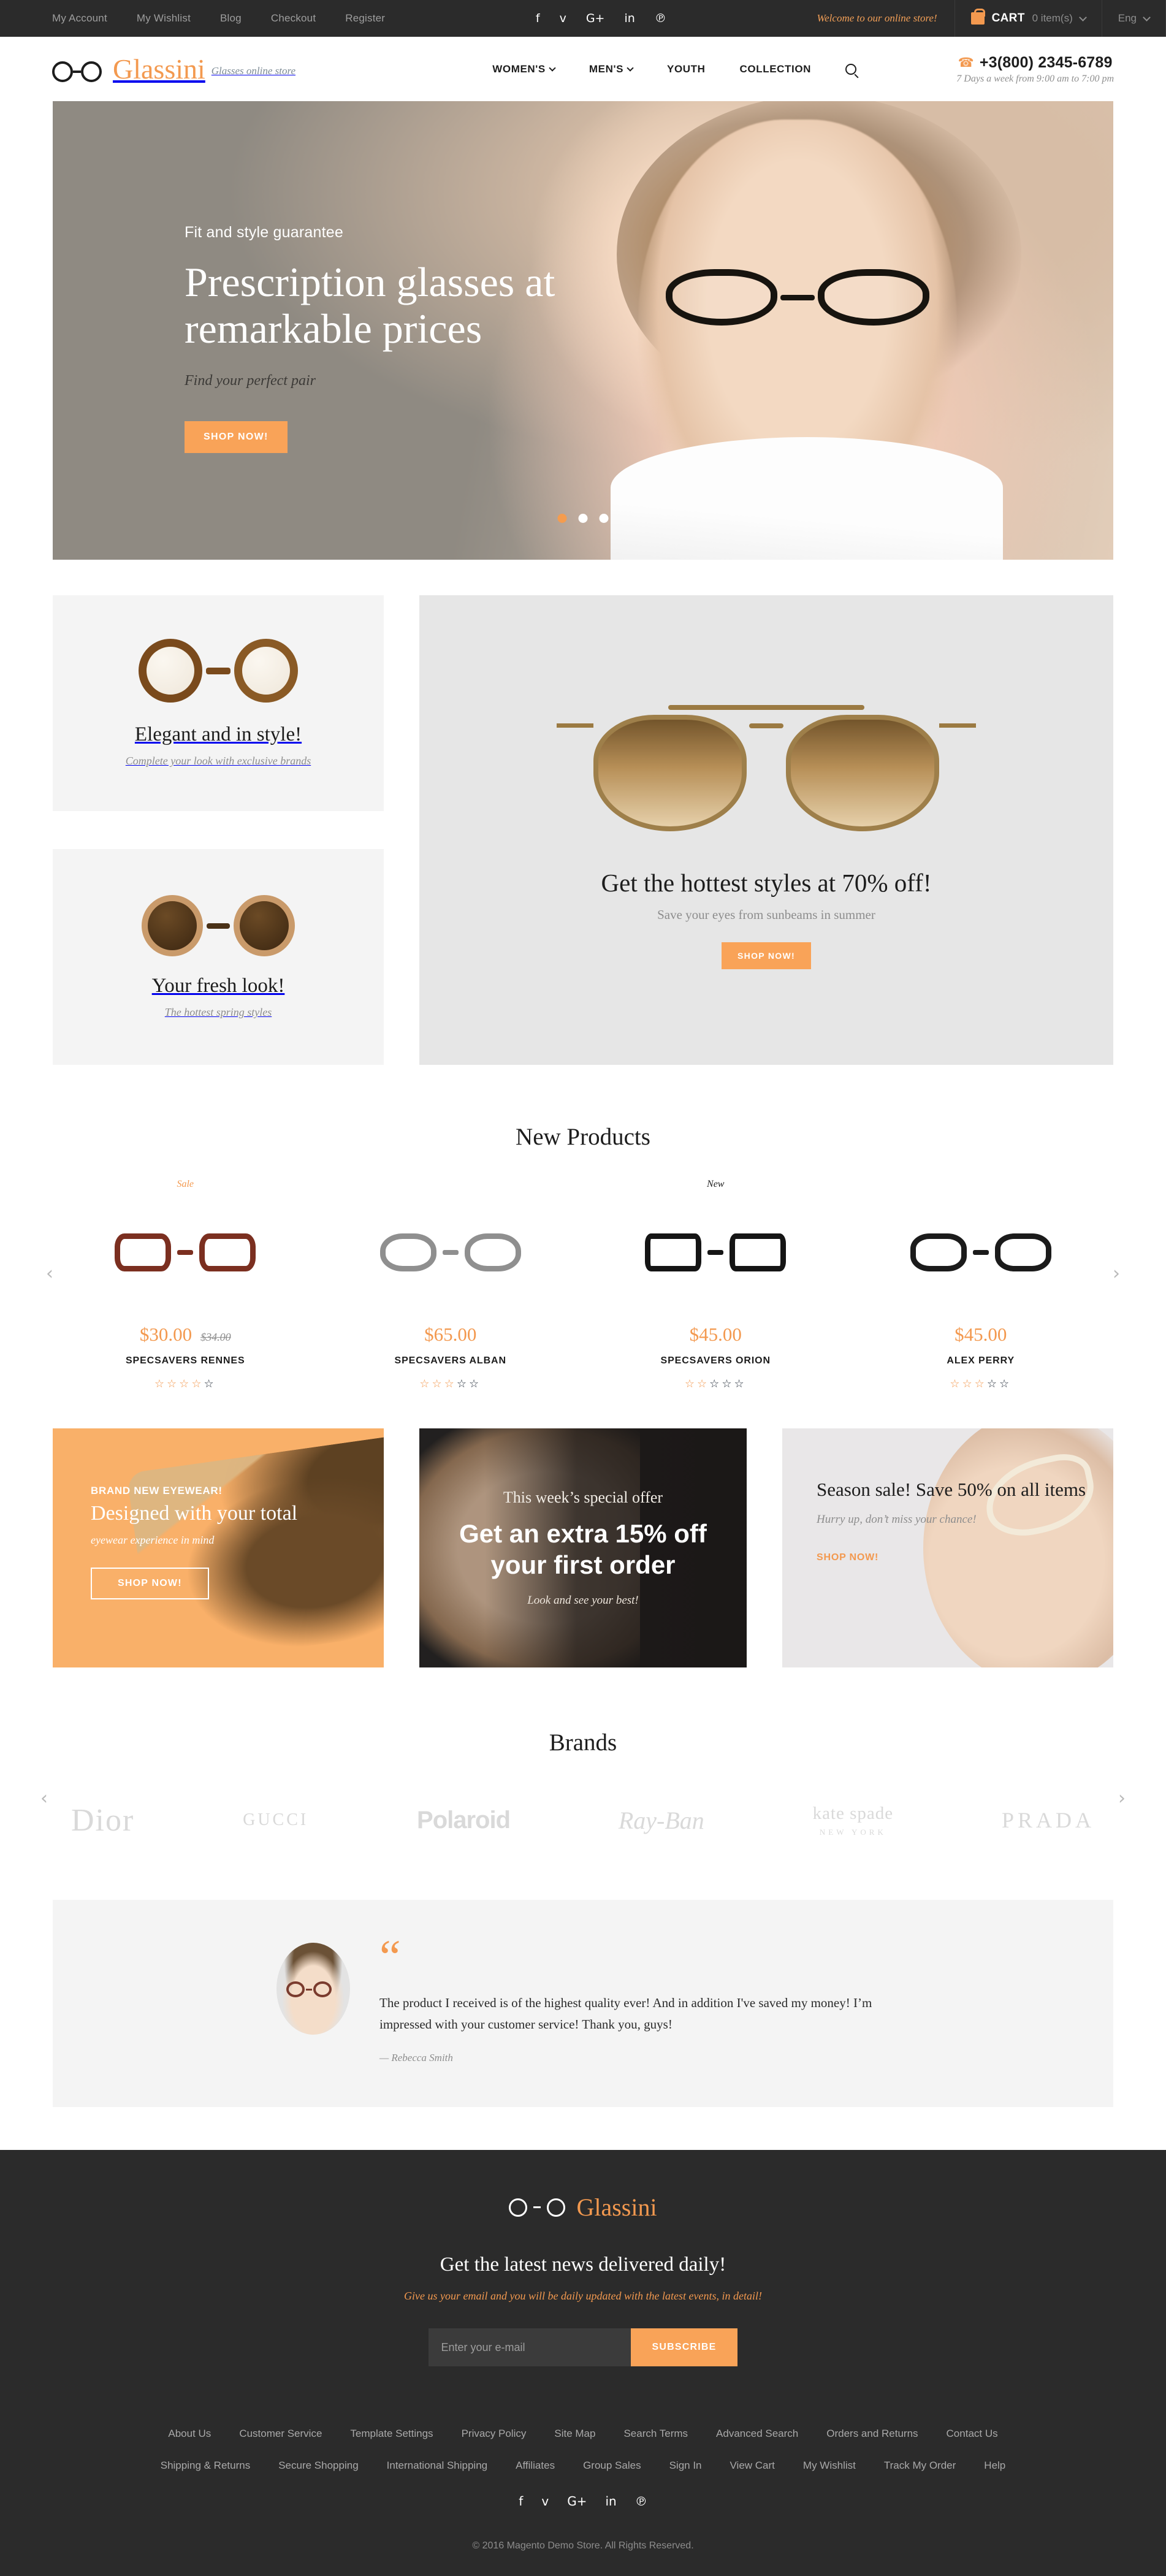 The image size is (1166, 2576). I want to click on footer-link-affiliates: Affiliates, so click(535, 2466).